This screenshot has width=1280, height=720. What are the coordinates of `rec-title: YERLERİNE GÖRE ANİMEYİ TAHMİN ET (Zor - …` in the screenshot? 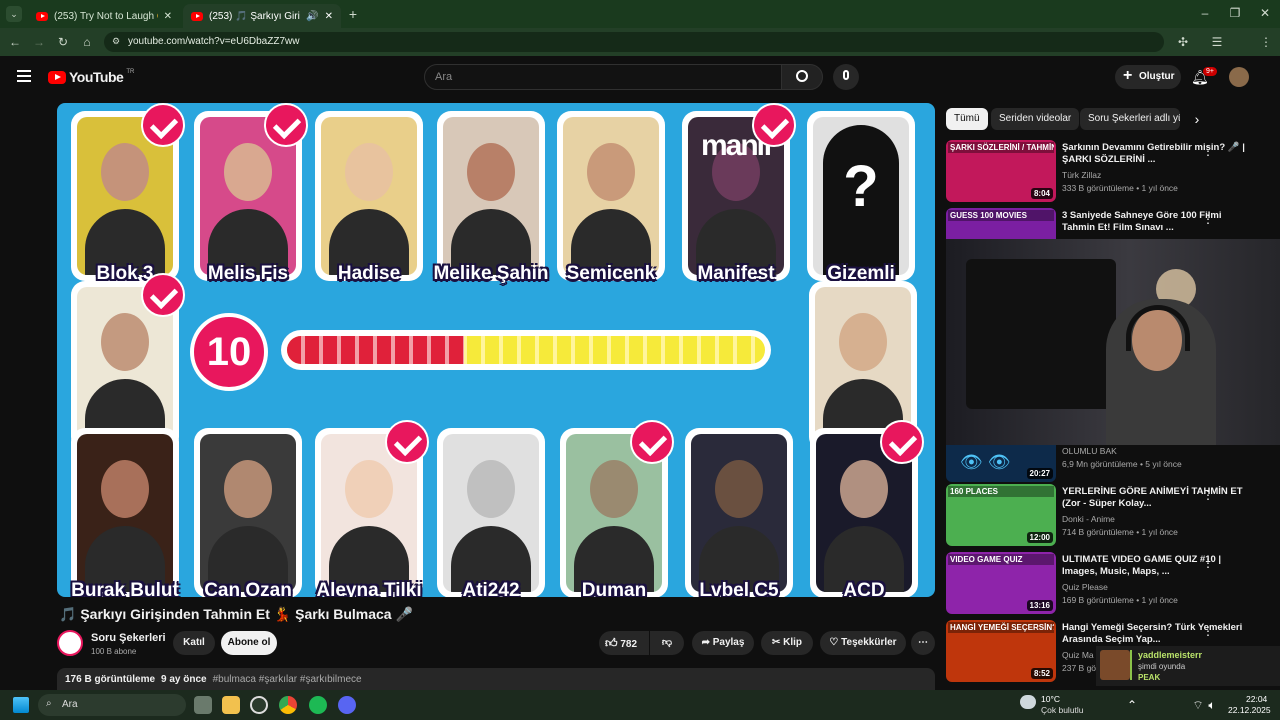 It's located at (1157, 498).